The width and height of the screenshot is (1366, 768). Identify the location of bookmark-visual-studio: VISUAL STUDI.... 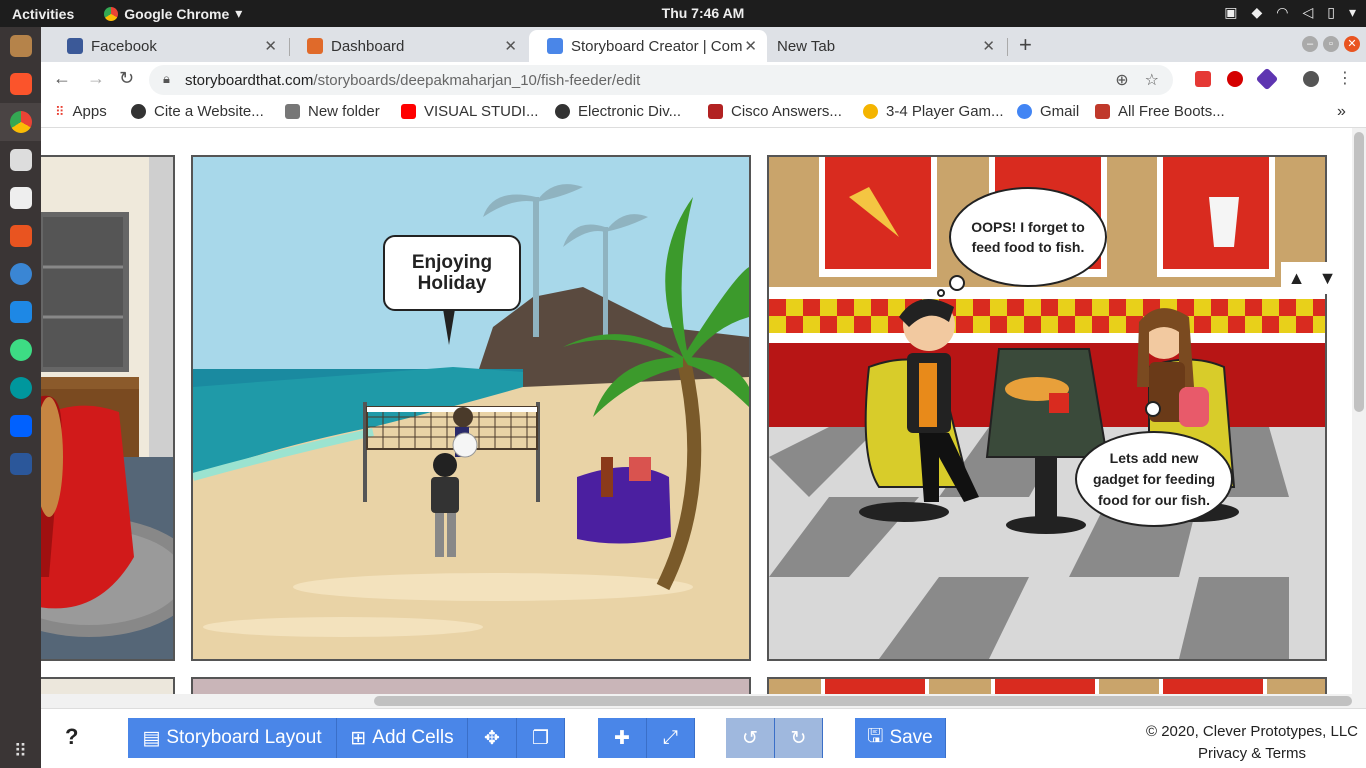
(469, 111).